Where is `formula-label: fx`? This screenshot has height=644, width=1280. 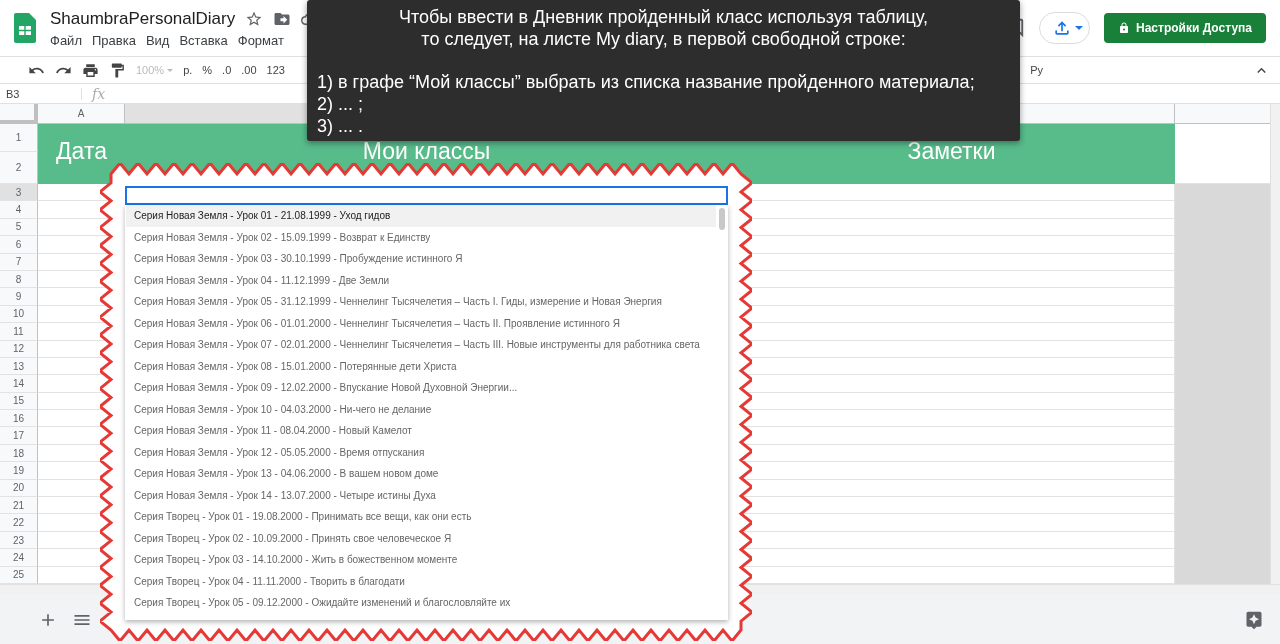 formula-label: fx is located at coordinates (99, 93).